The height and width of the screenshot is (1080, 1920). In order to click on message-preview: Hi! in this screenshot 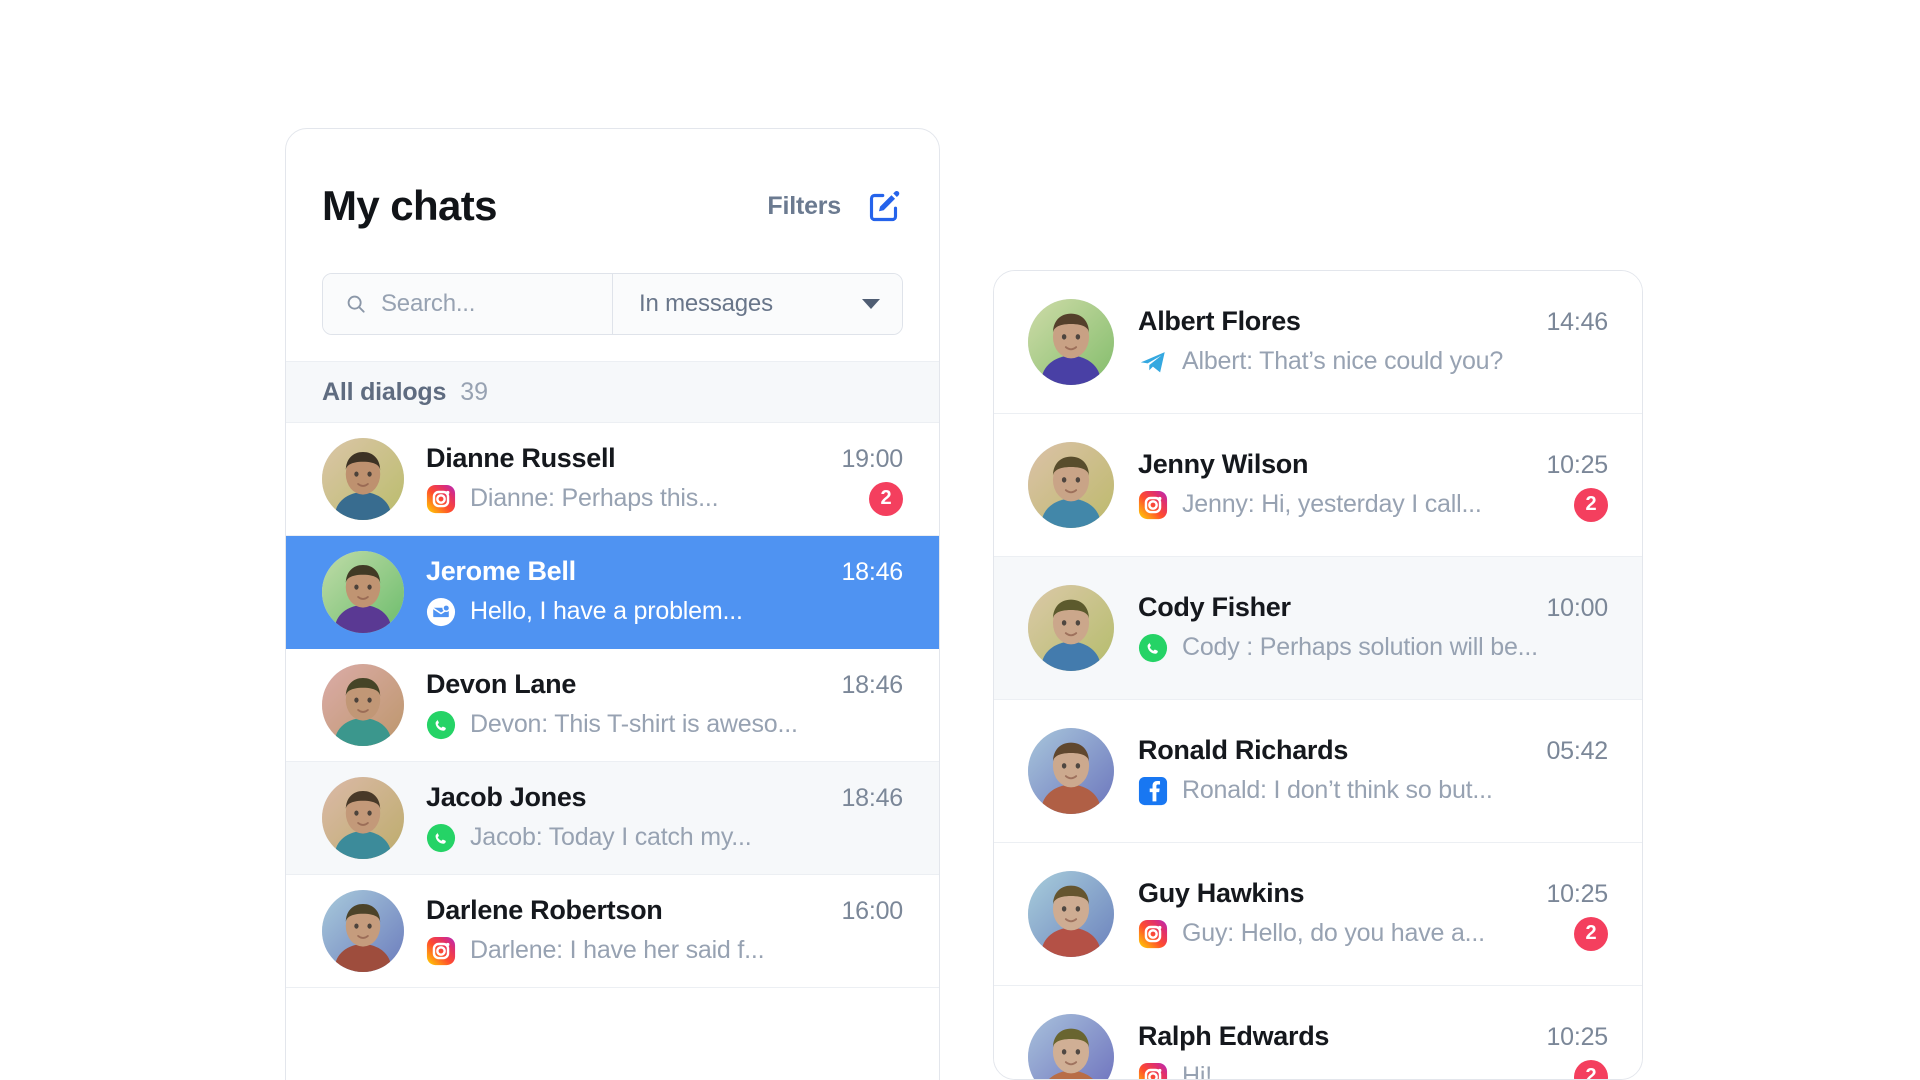, I will do `click(1197, 1071)`.